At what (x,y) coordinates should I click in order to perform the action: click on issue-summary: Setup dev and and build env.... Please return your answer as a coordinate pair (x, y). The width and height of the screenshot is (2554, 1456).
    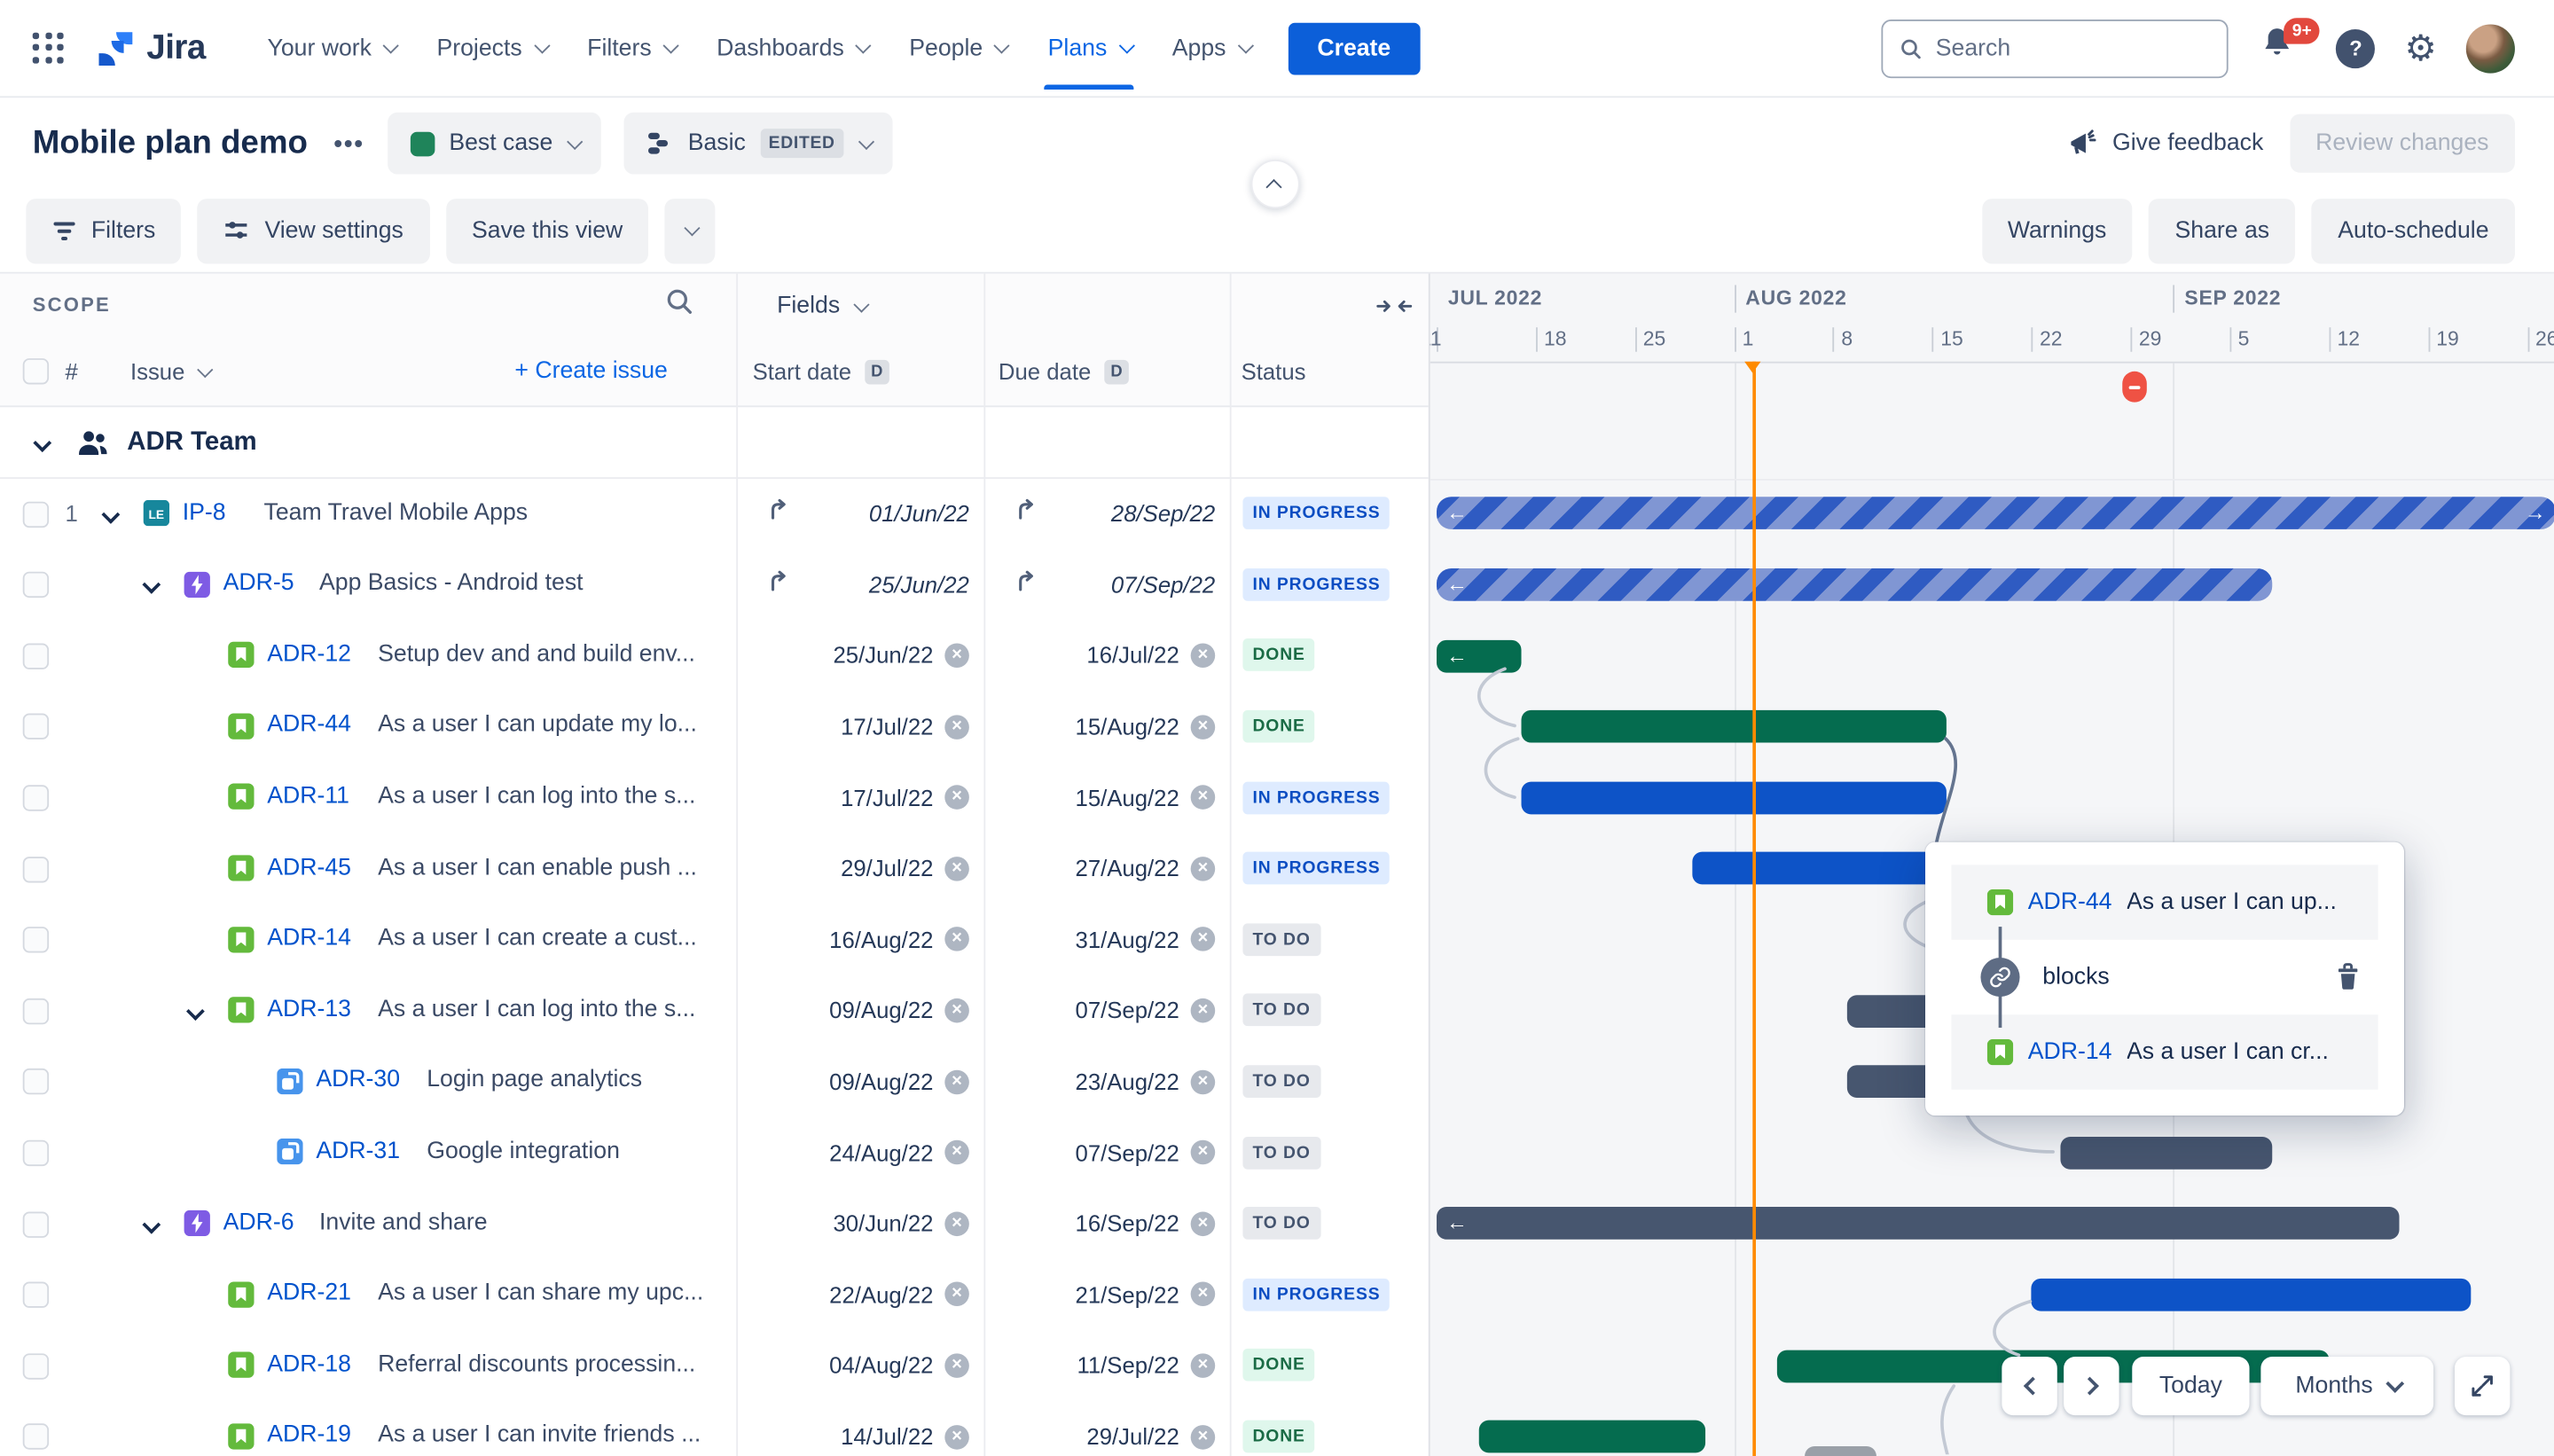
    Looking at the image, I should click on (536, 654).